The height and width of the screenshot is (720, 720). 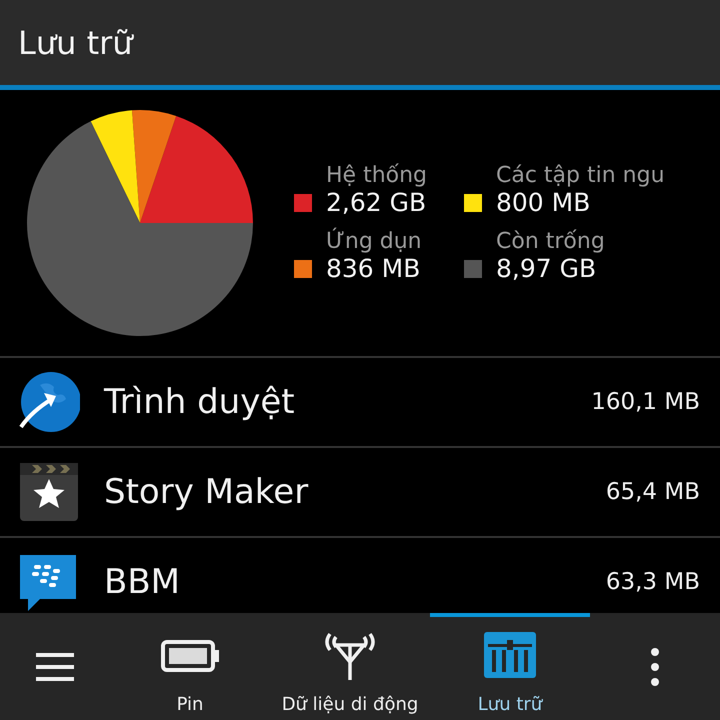 I want to click on app-size: 63,3 MB, so click(x=653, y=582).